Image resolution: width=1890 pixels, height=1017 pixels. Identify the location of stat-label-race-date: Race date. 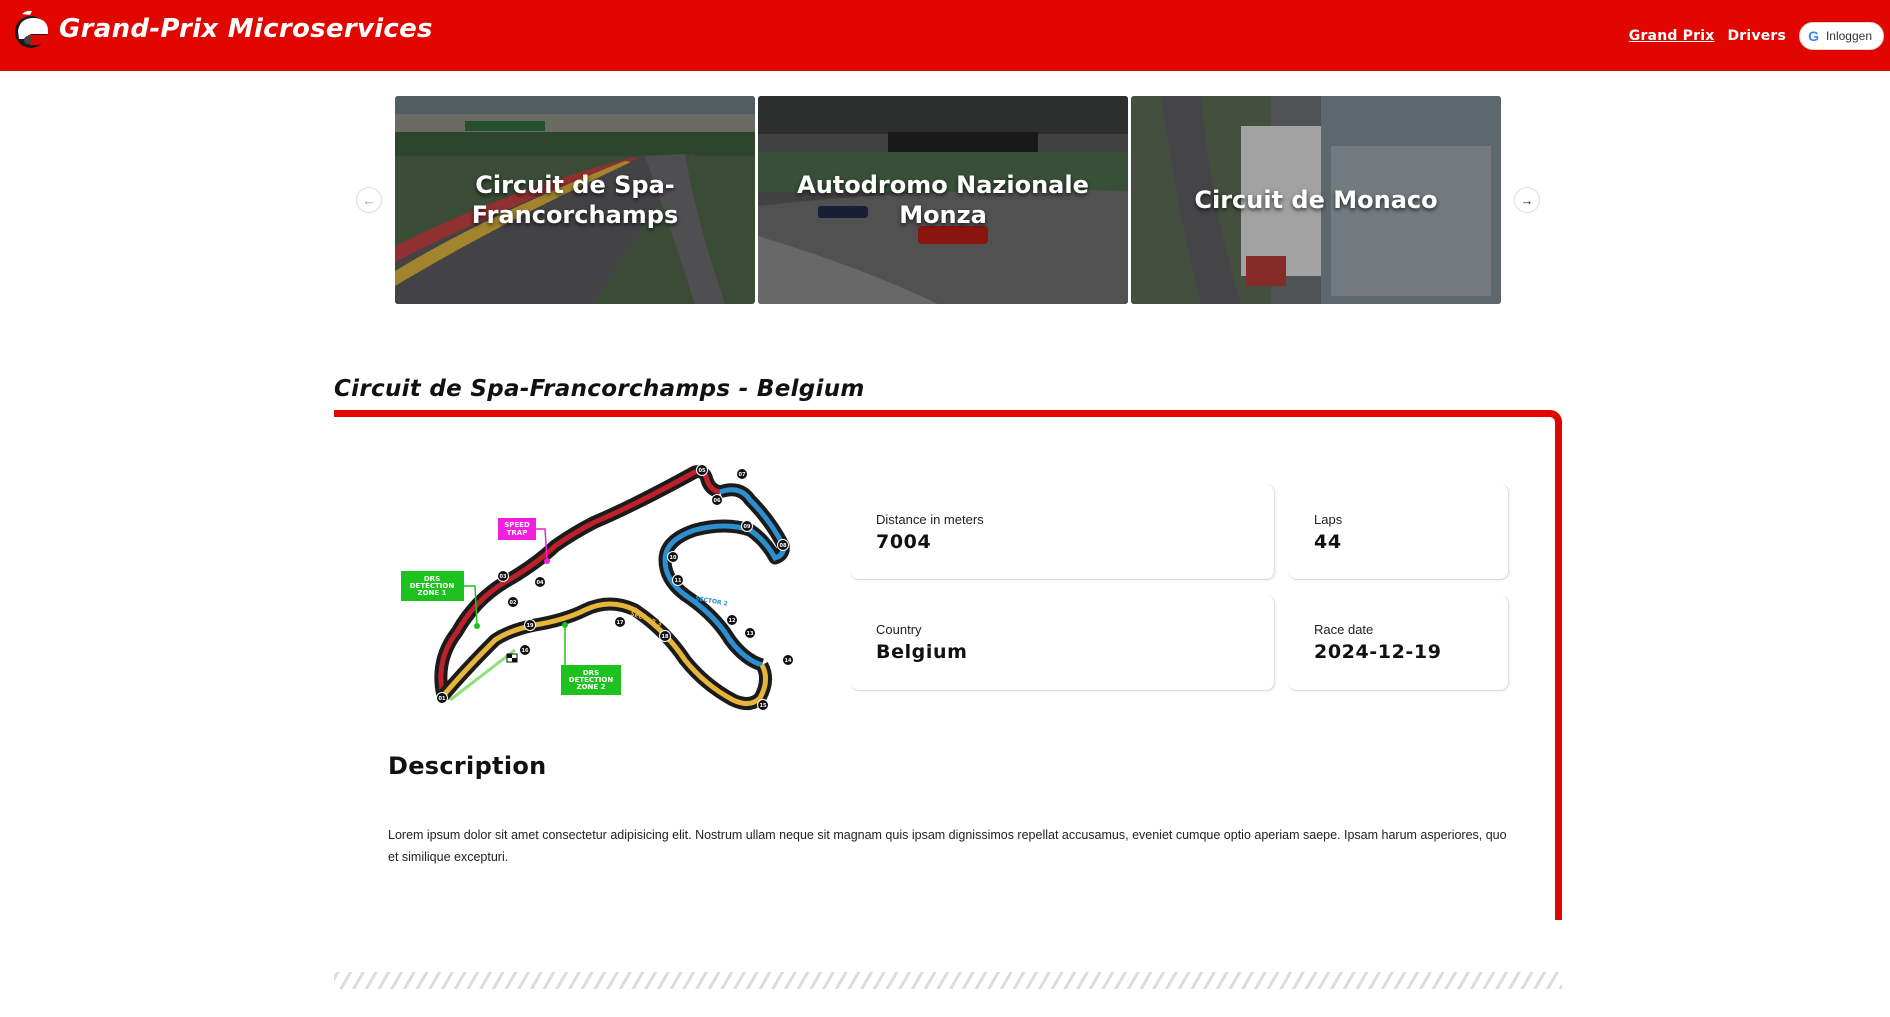
(1344, 629).